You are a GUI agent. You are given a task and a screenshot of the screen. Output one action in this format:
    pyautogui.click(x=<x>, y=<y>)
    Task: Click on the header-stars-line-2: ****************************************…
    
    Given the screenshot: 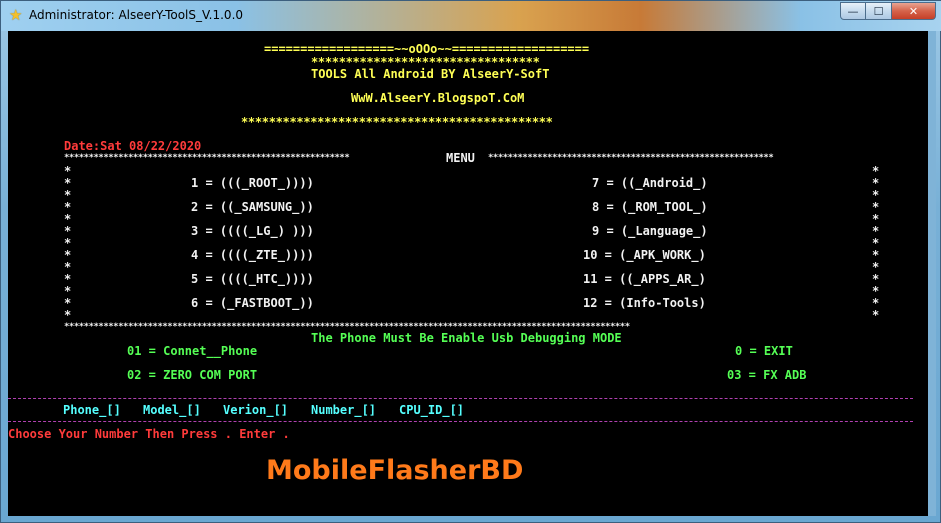 What is the action you would take?
    pyautogui.click(x=397, y=122)
    